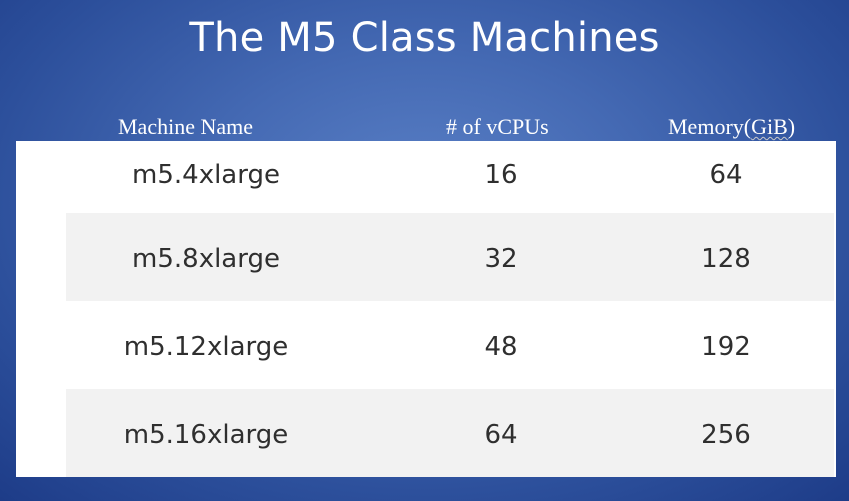 This screenshot has width=849, height=501. What do you see at coordinates (501, 435) in the screenshot?
I see `vcpus-cell: 64` at bounding box center [501, 435].